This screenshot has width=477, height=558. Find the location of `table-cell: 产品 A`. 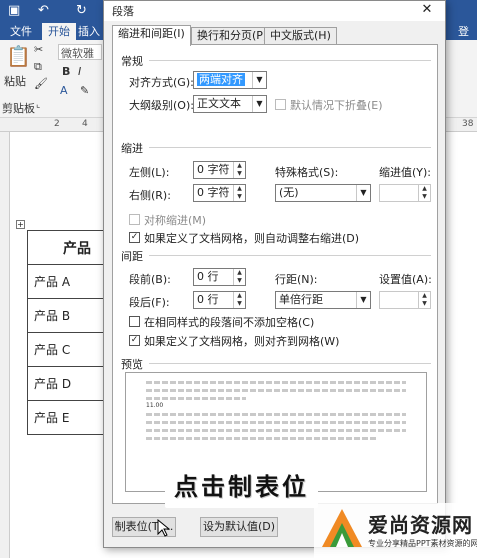

table-cell: 产品 A is located at coordinates (67, 281).